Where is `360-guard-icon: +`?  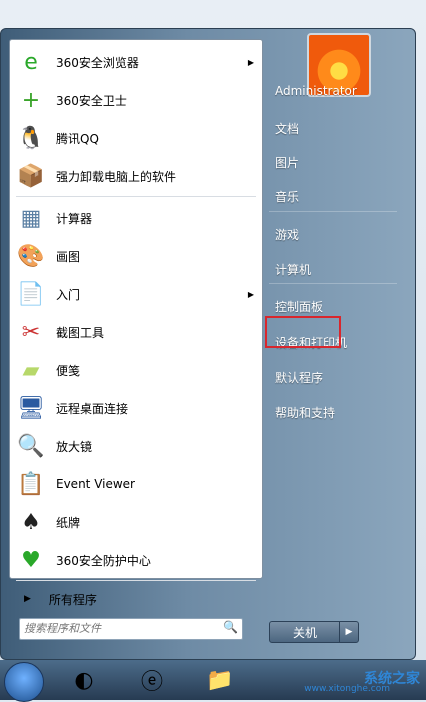
360-guard-icon: + is located at coordinates (31, 100).